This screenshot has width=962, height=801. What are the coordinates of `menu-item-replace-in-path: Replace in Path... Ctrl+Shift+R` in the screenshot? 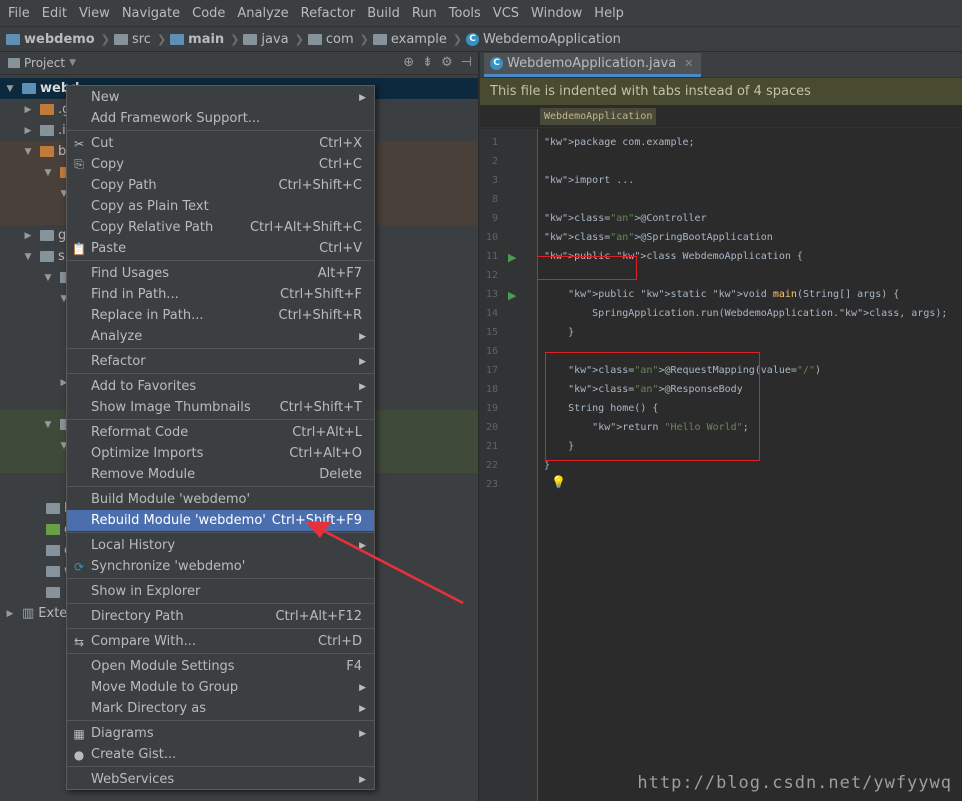 It's located at (220, 315).